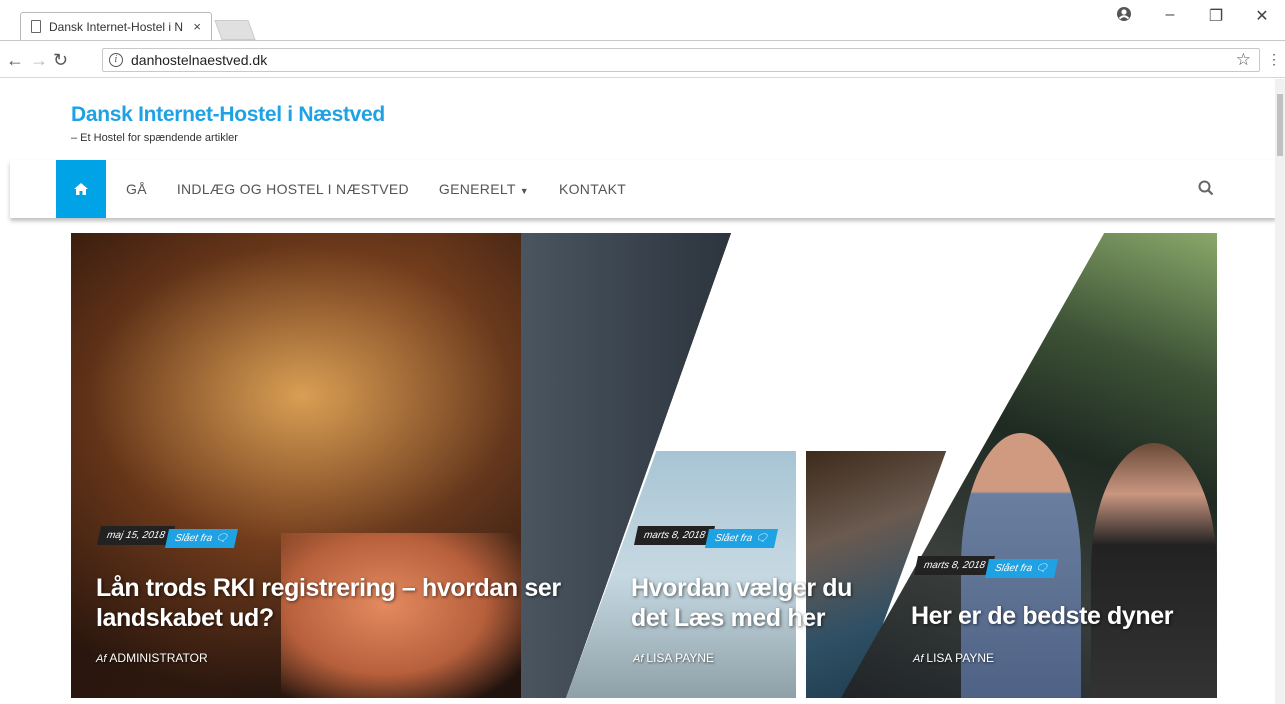 The height and width of the screenshot is (704, 1285). I want to click on site-tagline: – Et Hostel for spændende artikler, so click(154, 138).